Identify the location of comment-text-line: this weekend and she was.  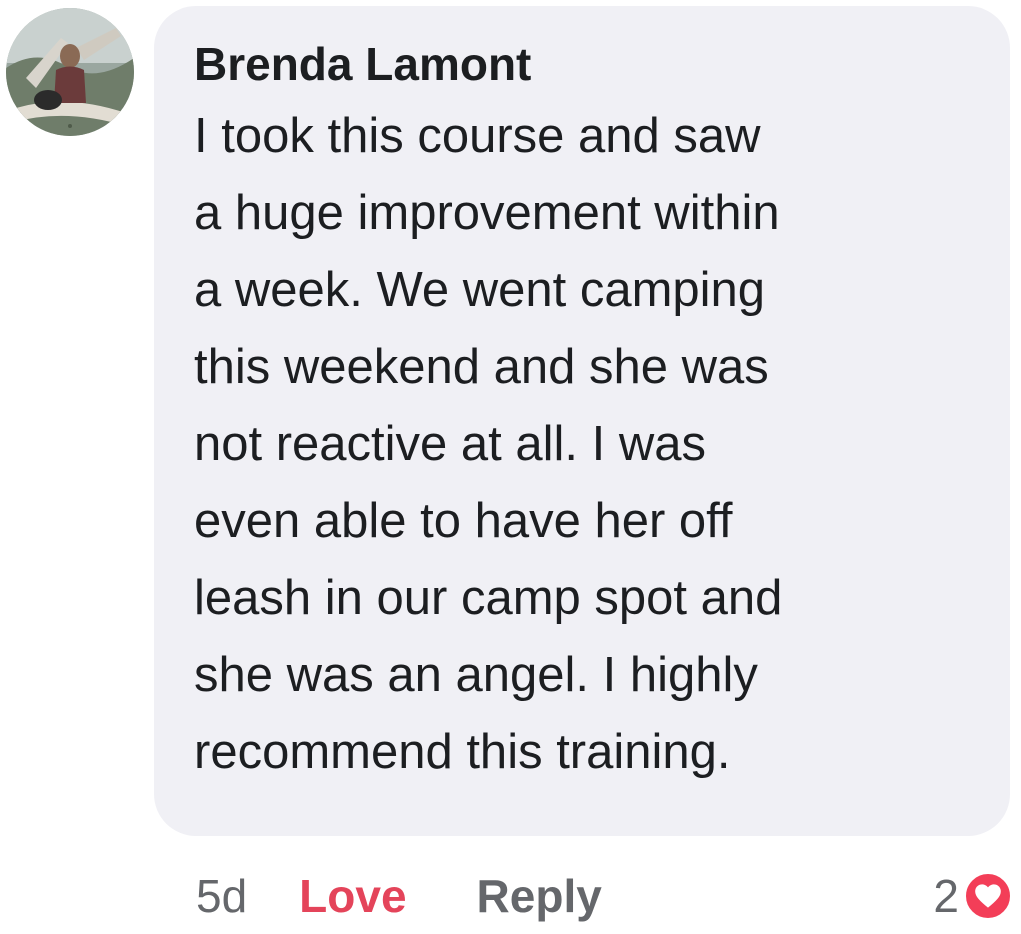
(481, 367).